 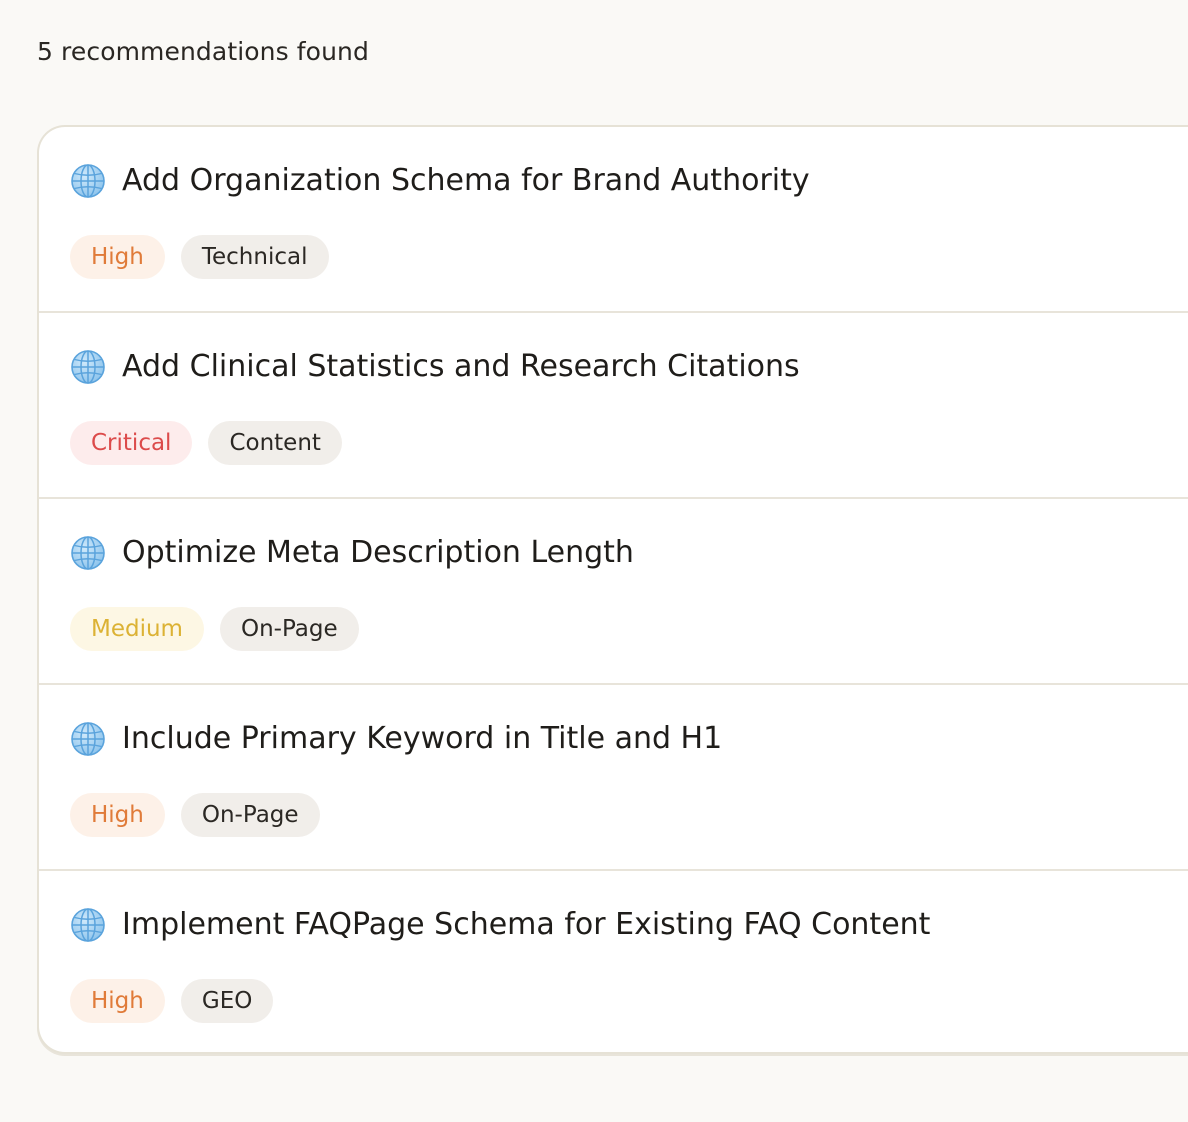 I want to click on recommendation-tags: Medium On-Page, so click(x=214, y=629).